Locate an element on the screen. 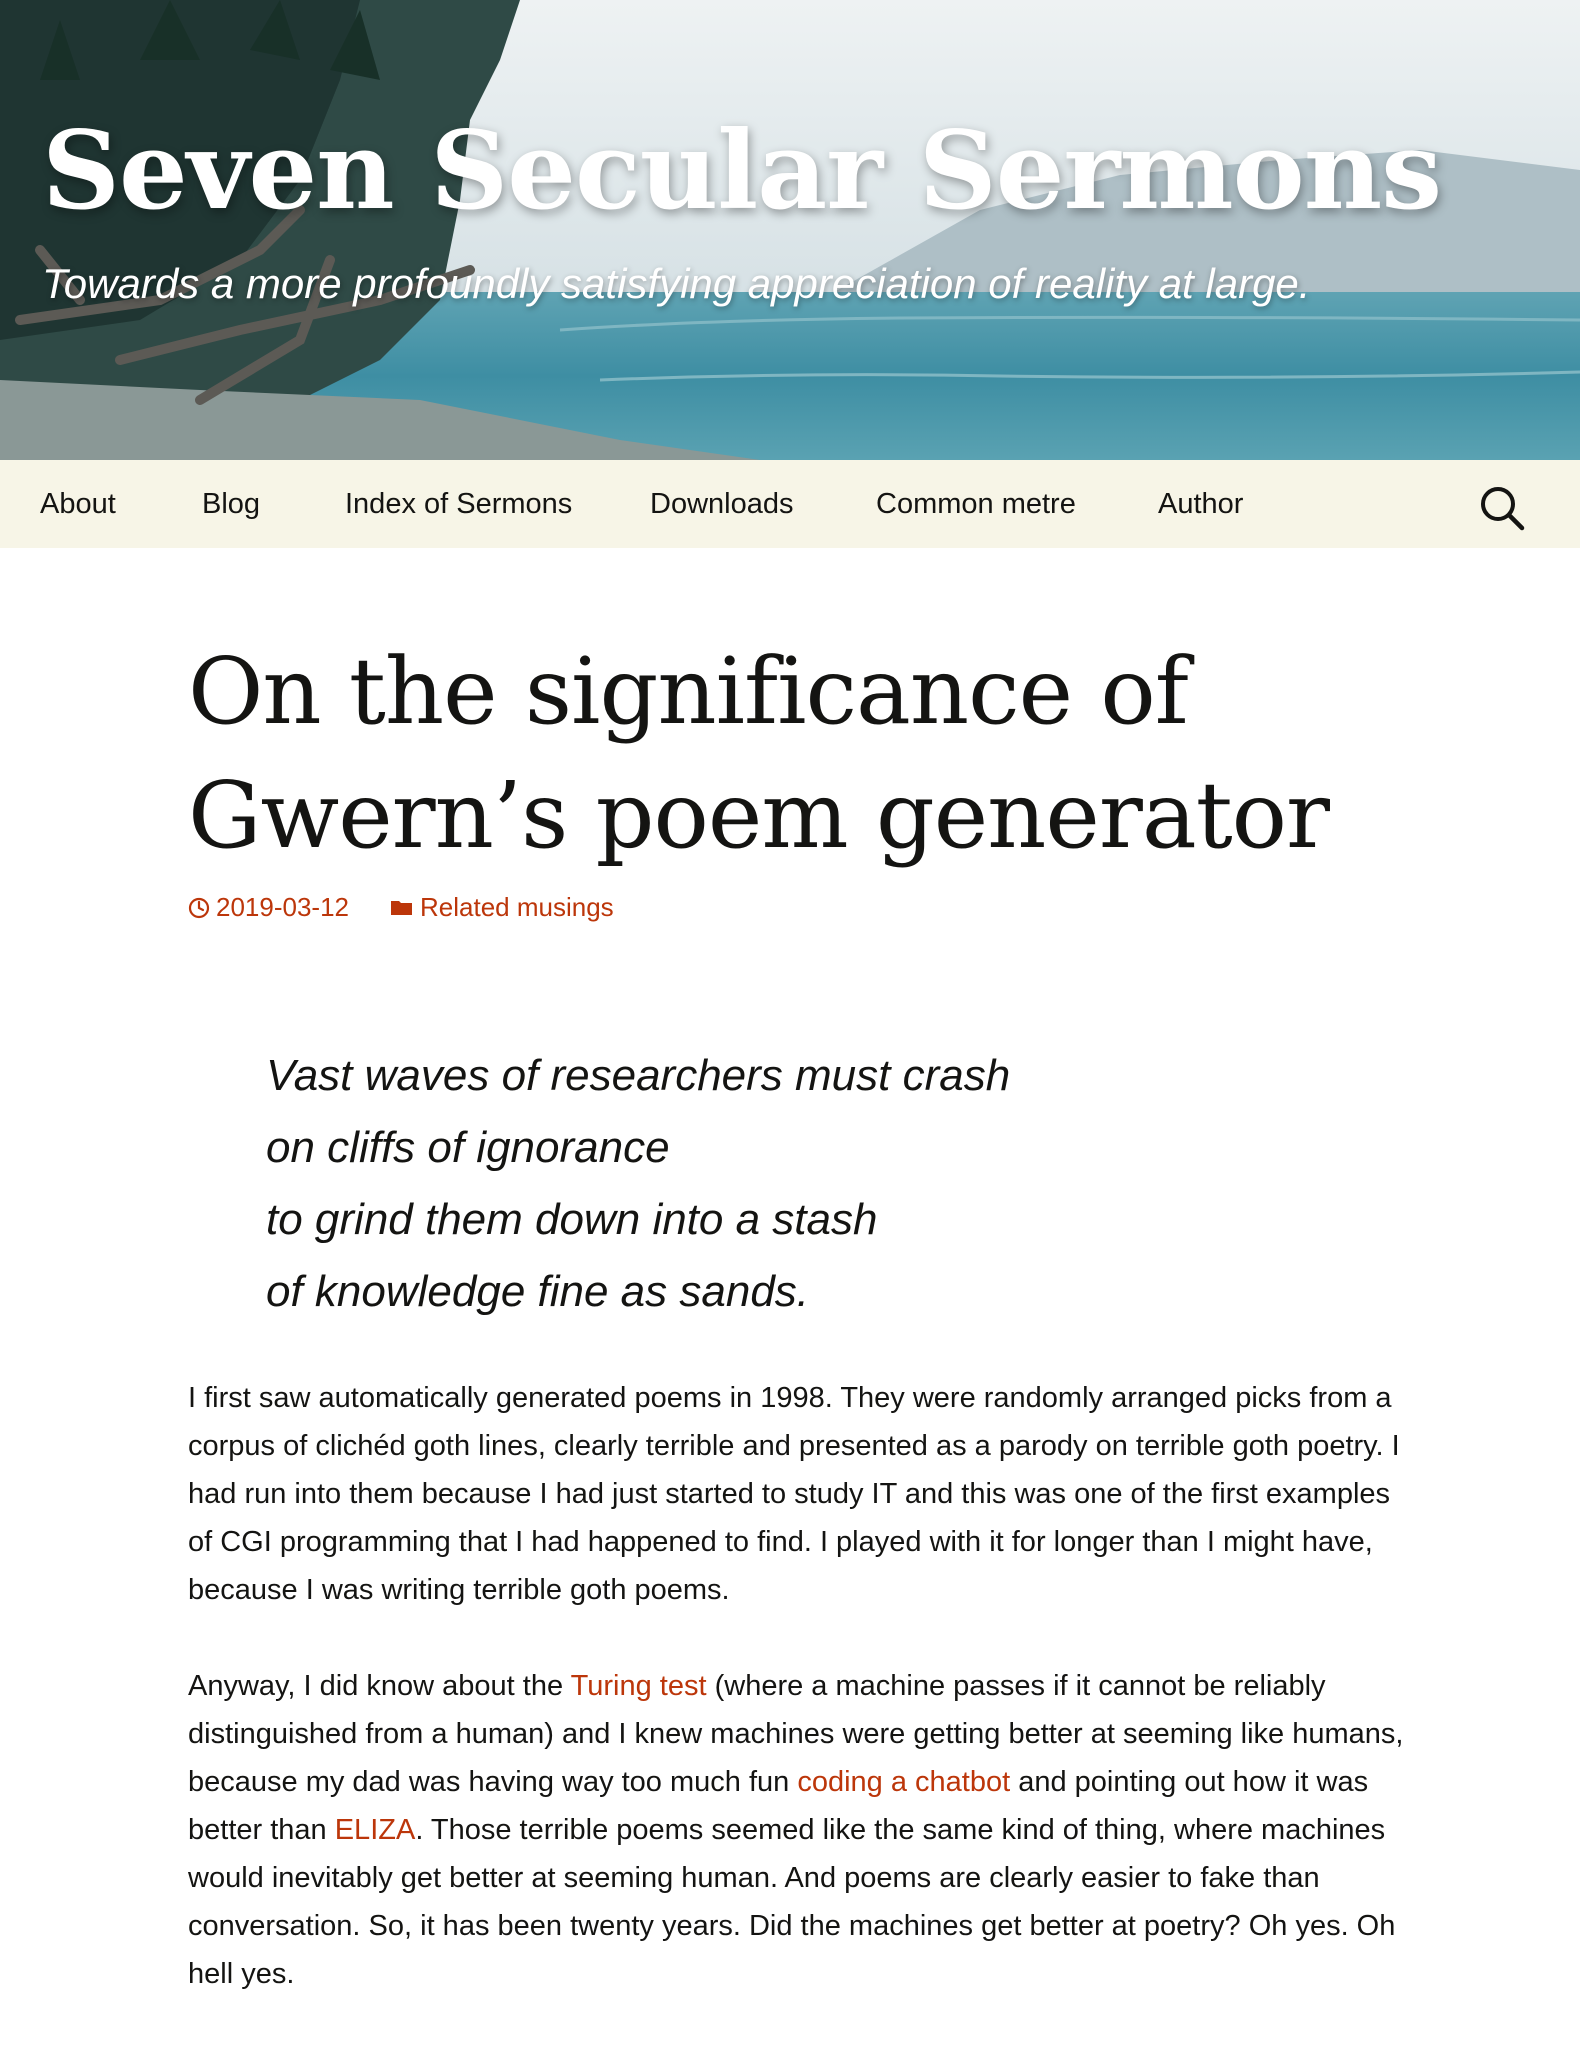  folder-icon is located at coordinates (401, 907).